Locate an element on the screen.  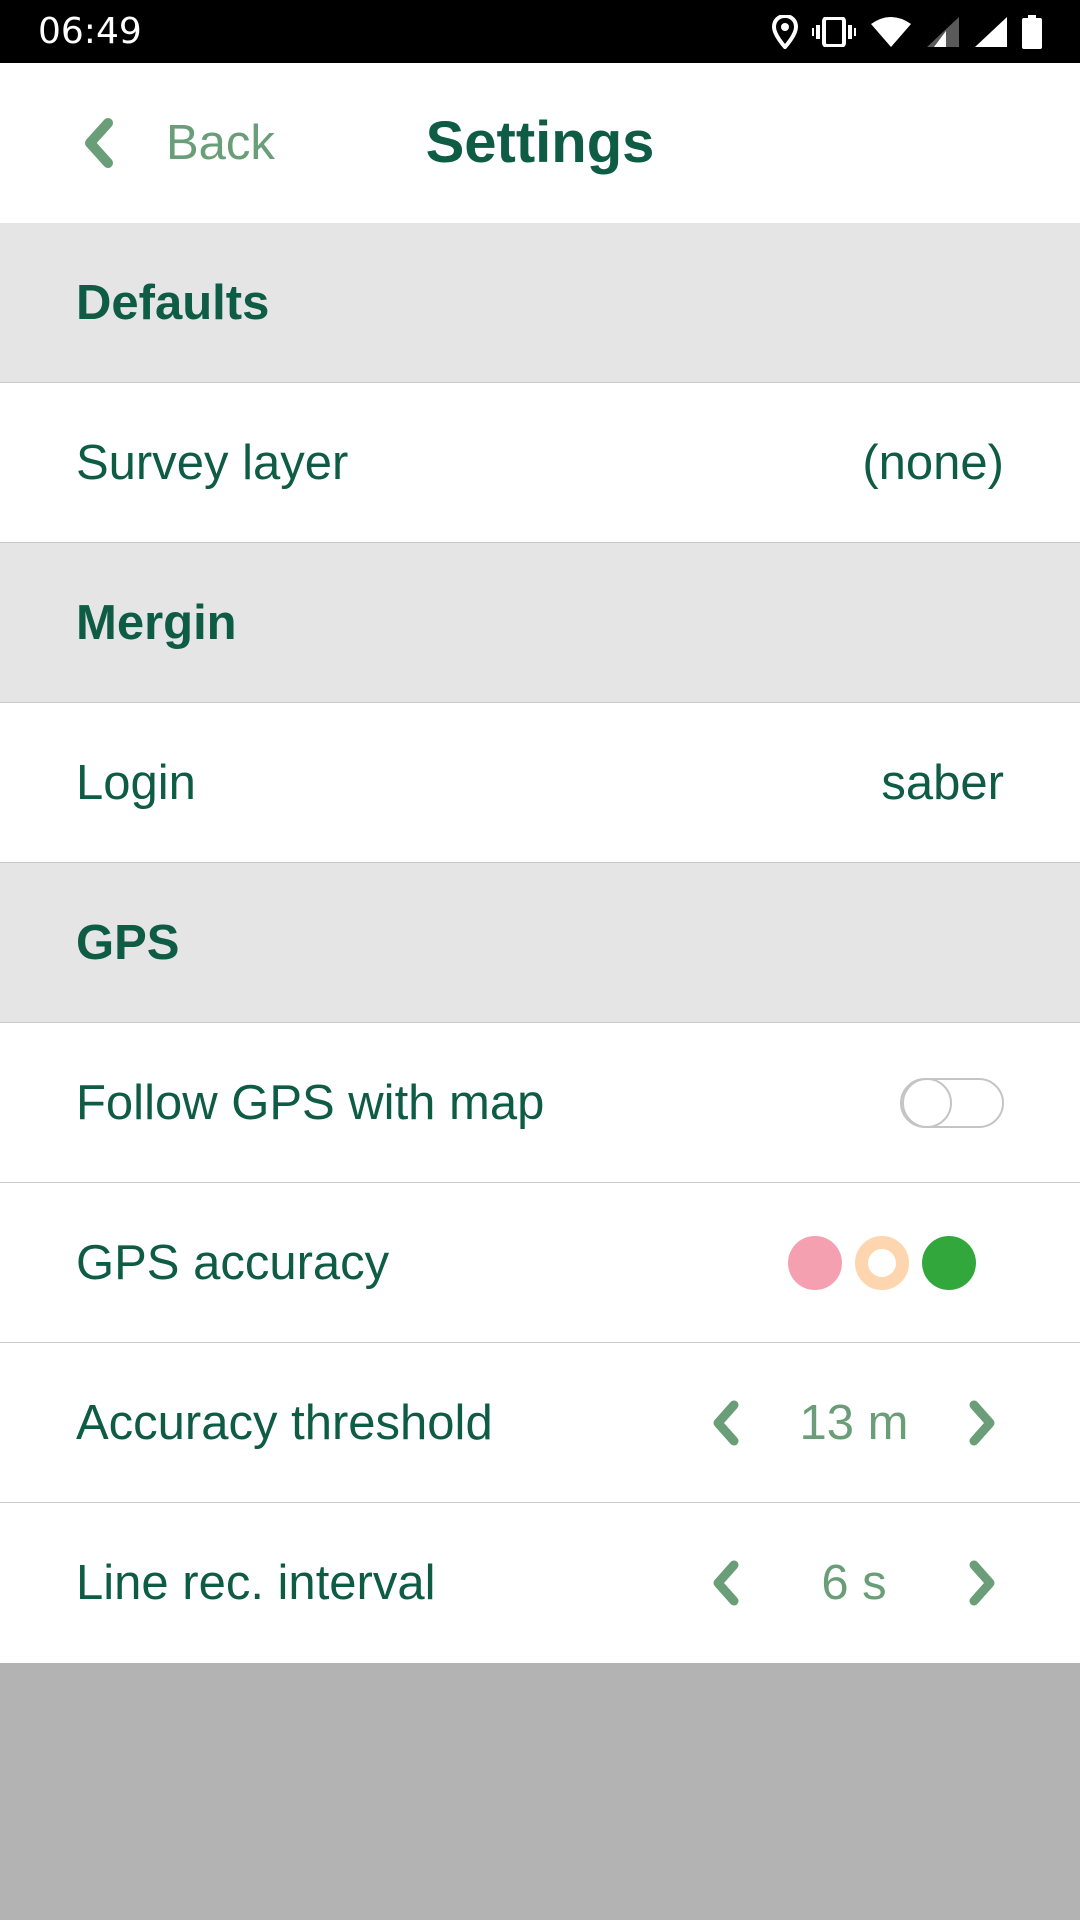
status-icons is located at coordinates (907, 31).